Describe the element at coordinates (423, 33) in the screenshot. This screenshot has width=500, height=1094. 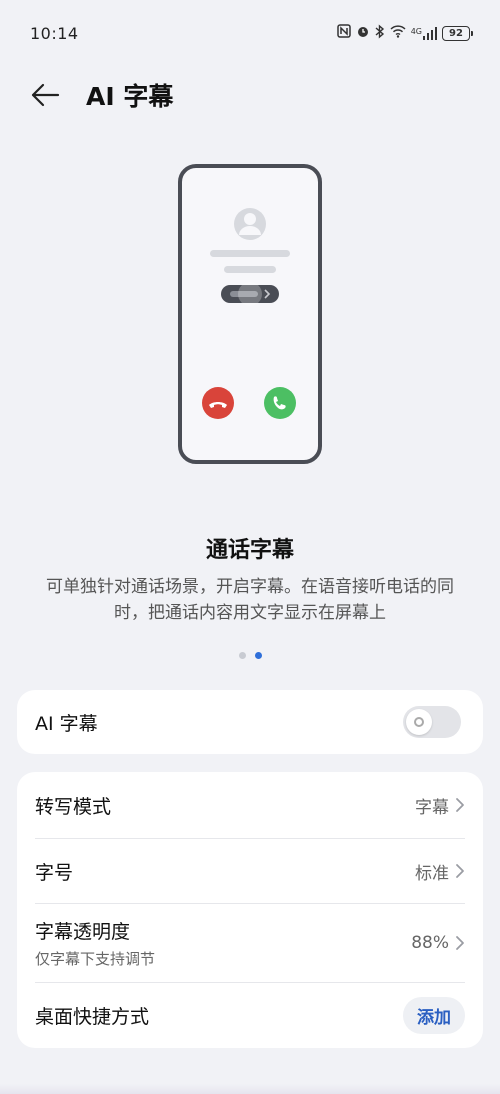
I see `cellular-signal-icon: 4G` at that location.